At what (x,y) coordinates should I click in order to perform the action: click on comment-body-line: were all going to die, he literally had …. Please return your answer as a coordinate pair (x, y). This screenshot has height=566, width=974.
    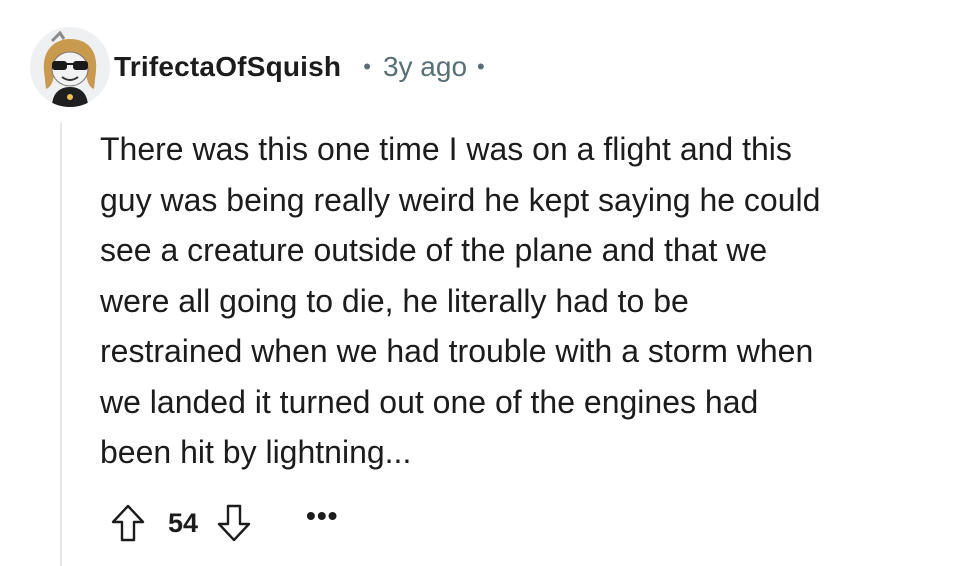
    Looking at the image, I should click on (394, 300).